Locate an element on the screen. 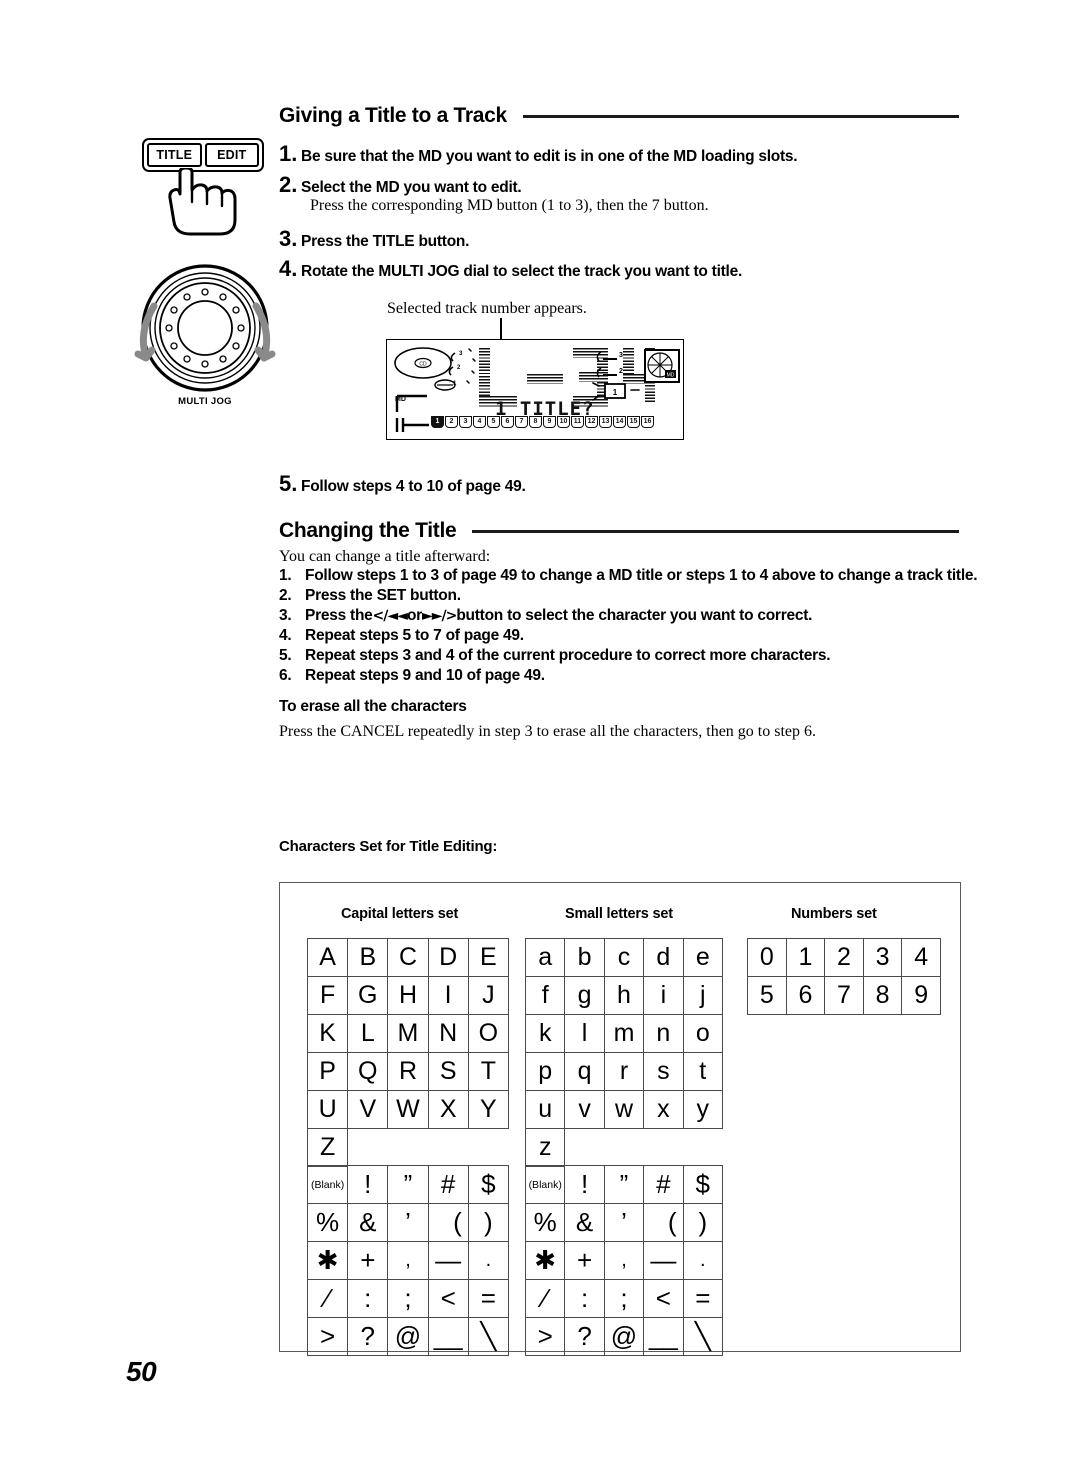 This screenshot has width=1080, height=1478. change-item-6-number: 6. is located at coordinates (285, 675).